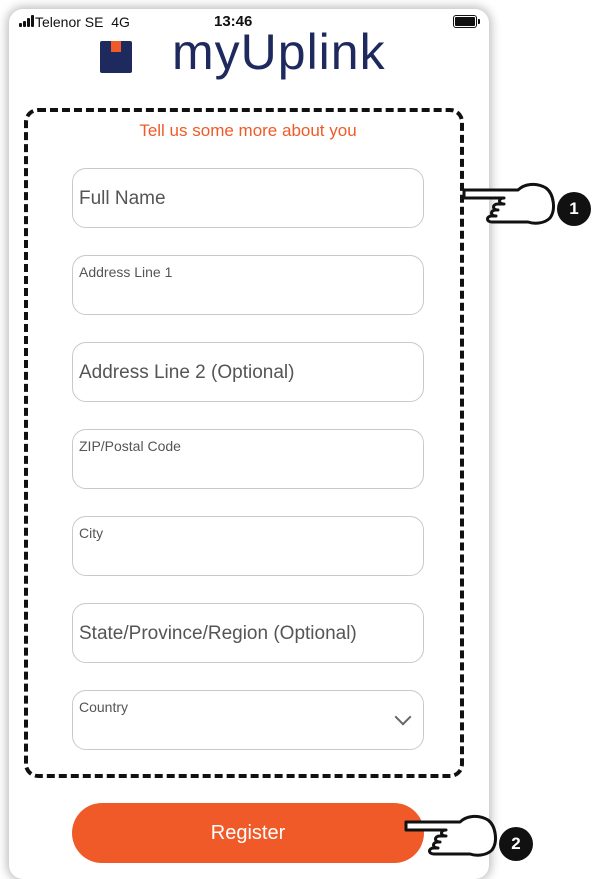 This screenshot has width=600, height=879. Describe the element at coordinates (91, 533) in the screenshot. I see `city-label: City` at that location.